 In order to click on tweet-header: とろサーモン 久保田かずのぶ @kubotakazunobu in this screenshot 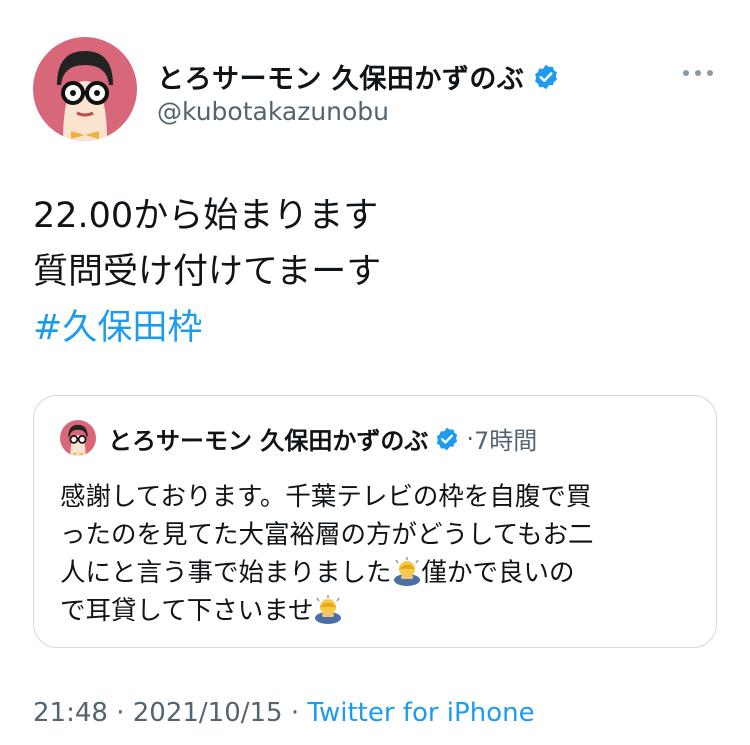, I will do `click(378, 92)`.